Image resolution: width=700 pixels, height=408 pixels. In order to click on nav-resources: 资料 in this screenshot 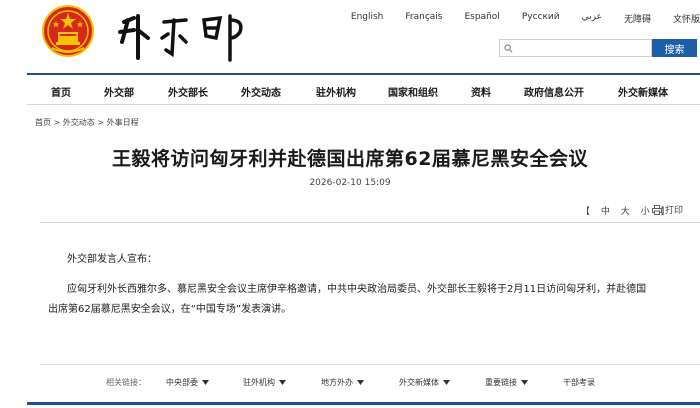, I will do `click(481, 91)`.